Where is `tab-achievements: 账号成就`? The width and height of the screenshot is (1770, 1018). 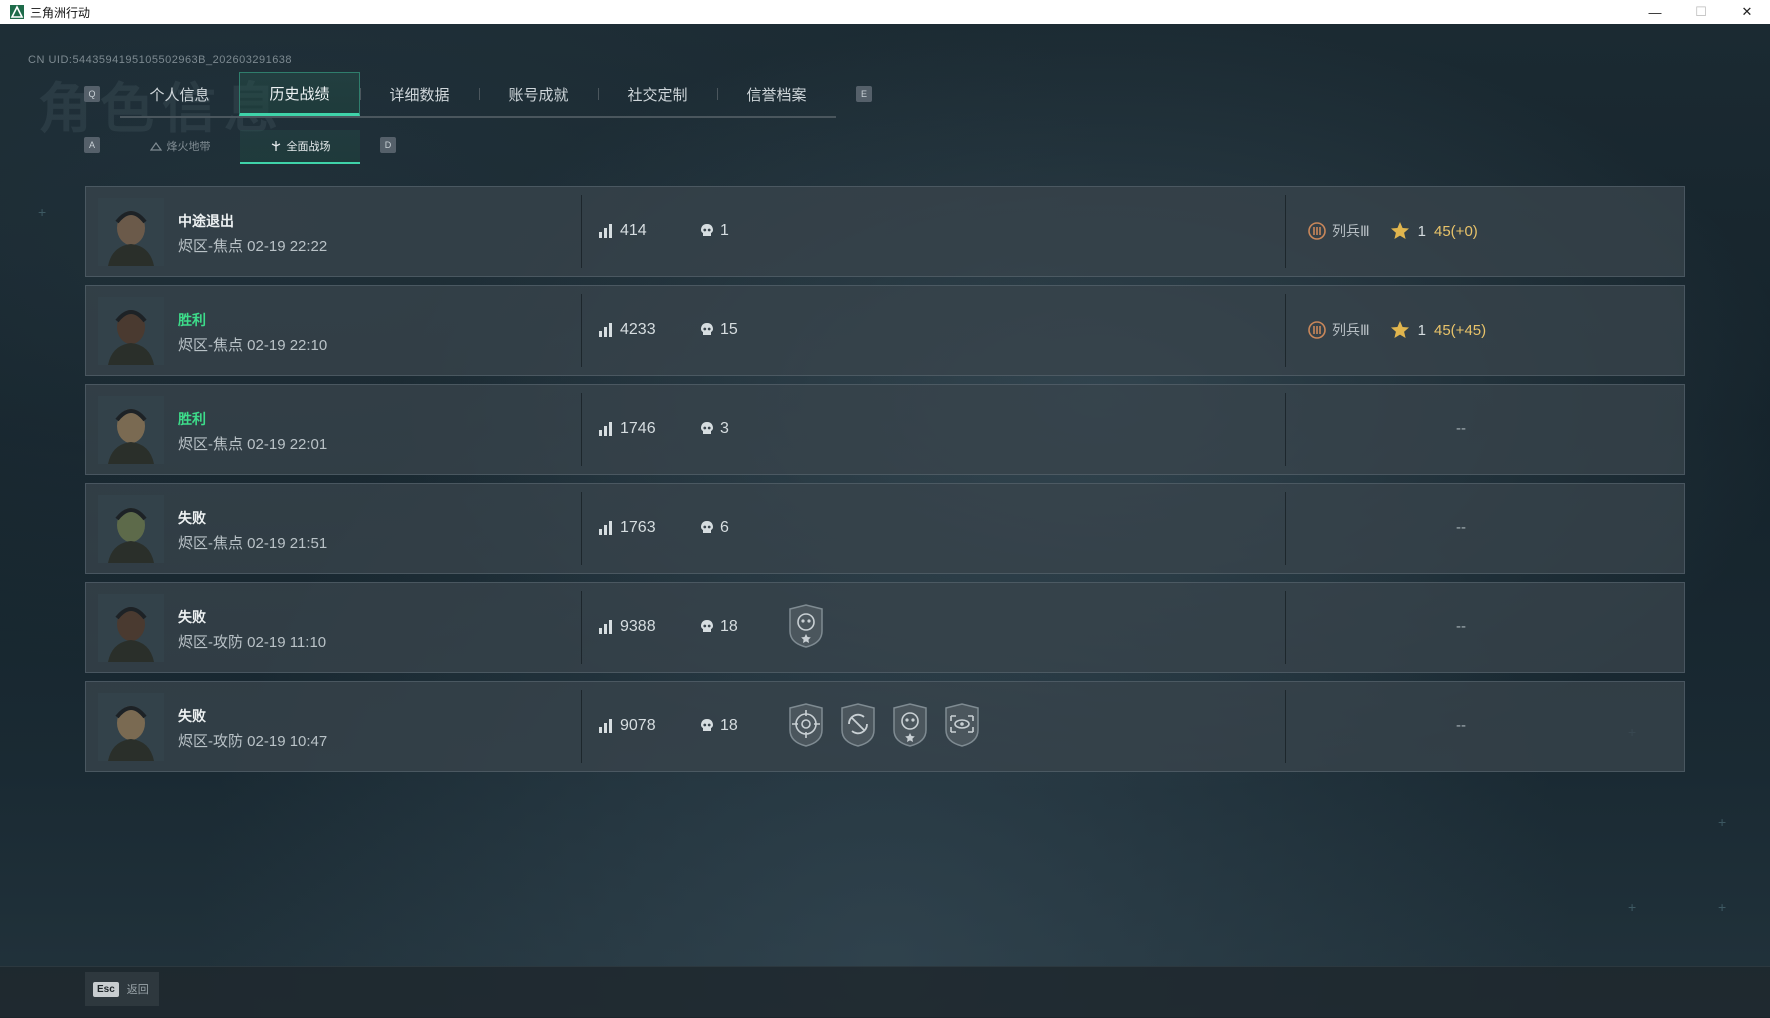
tab-achievements: 账号成就 is located at coordinates (538, 94).